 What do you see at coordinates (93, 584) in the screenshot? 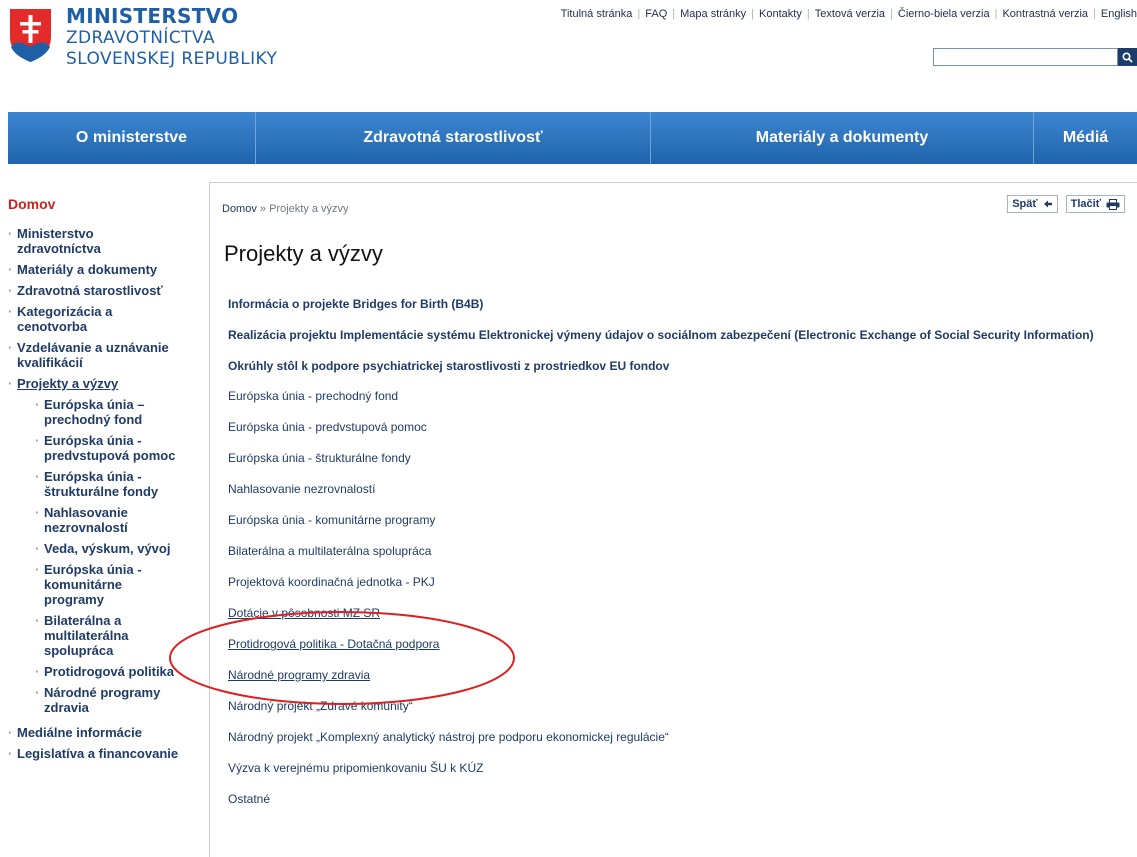
I see `sidebar-subitem-komunitarne: Európska únia - komunitárne programy` at bounding box center [93, 584].